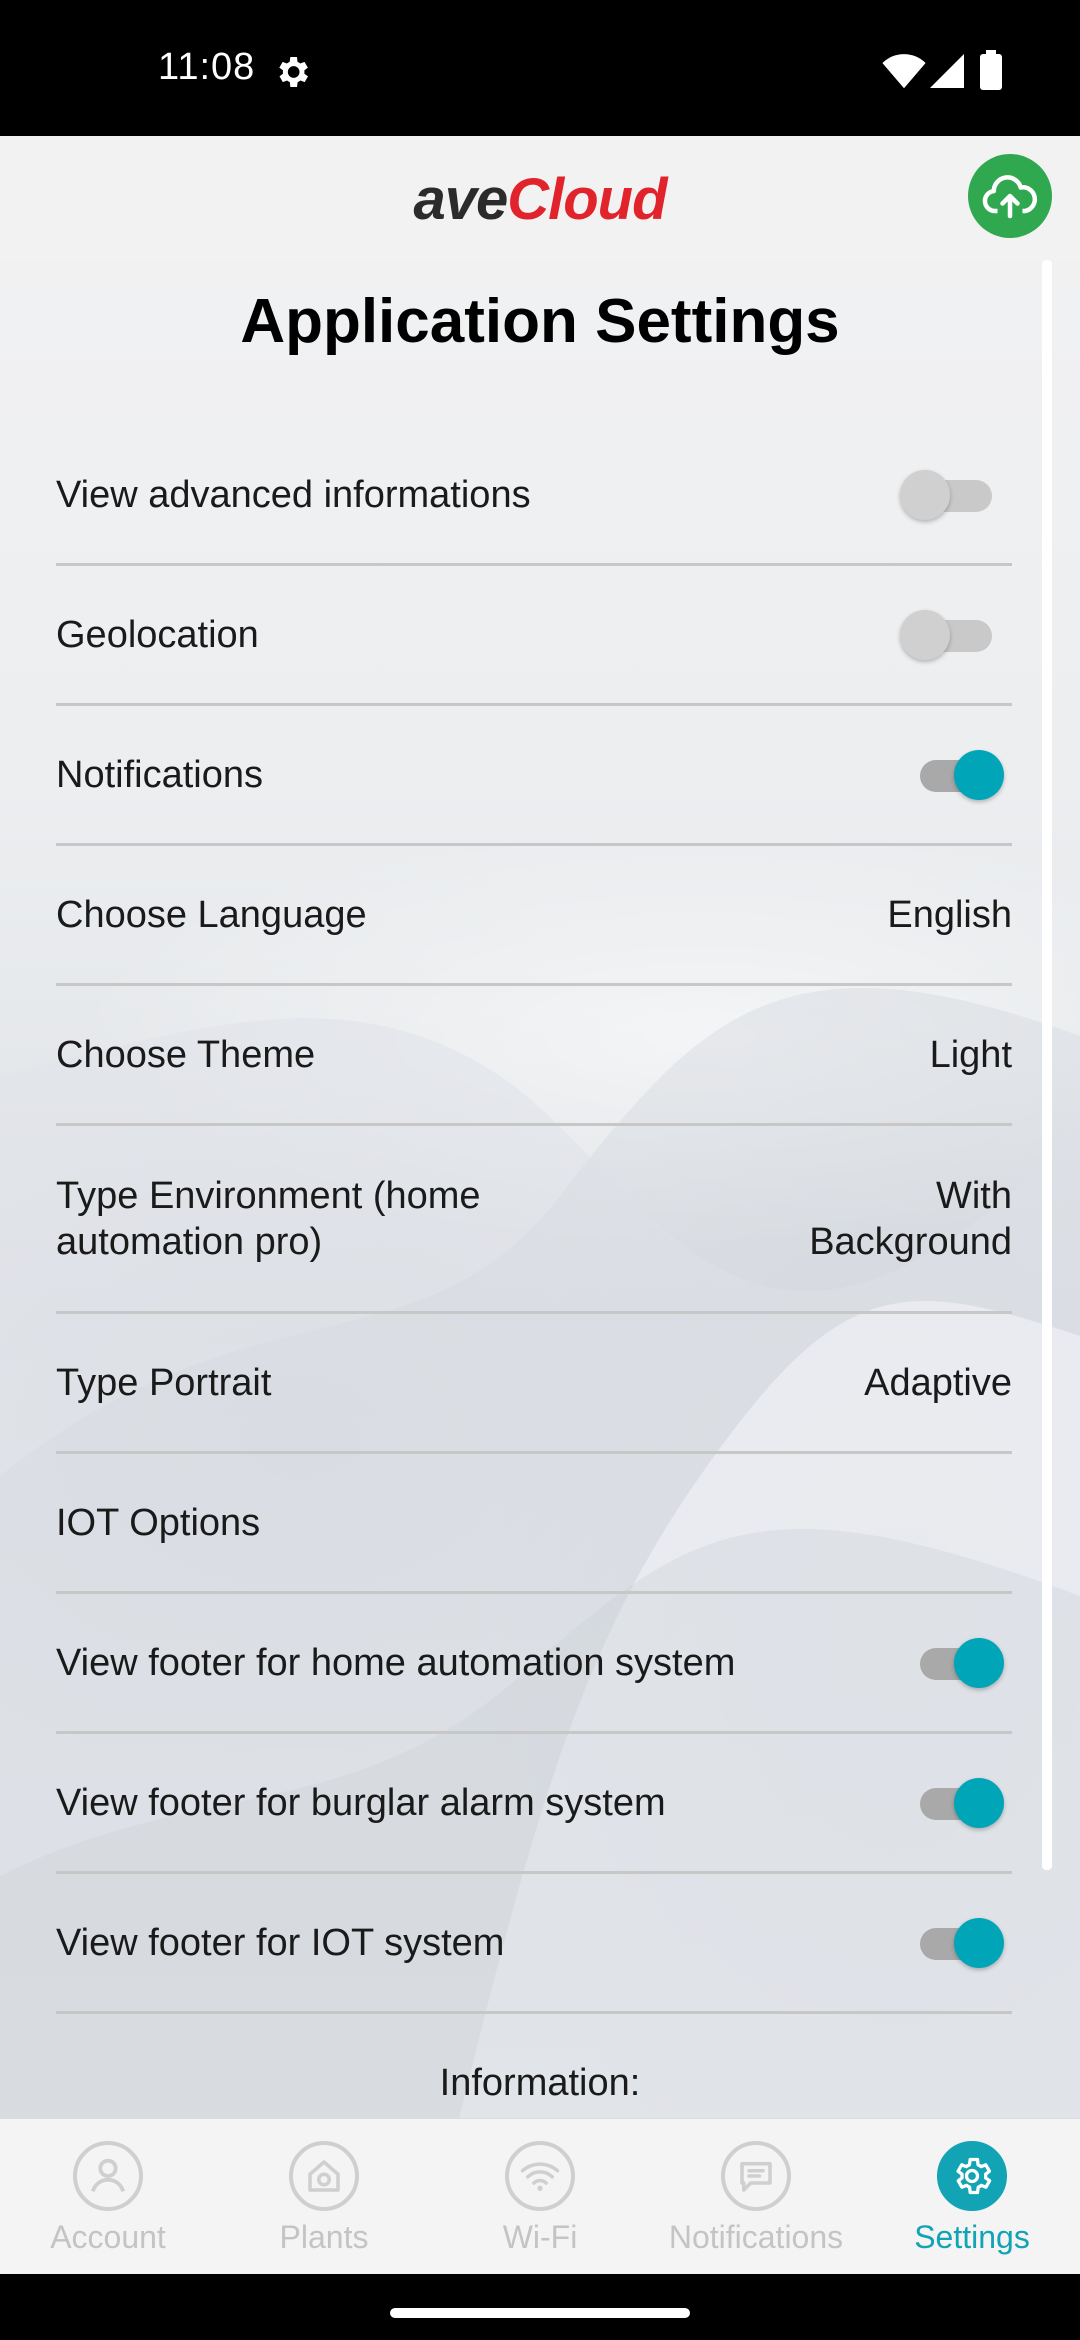 The height and width of the screenshot is (2340, 1080). What do you see at coordinates (540, 2307) in the screenshot?
I see `gesture-bar` at bounding box center [540, 2307].